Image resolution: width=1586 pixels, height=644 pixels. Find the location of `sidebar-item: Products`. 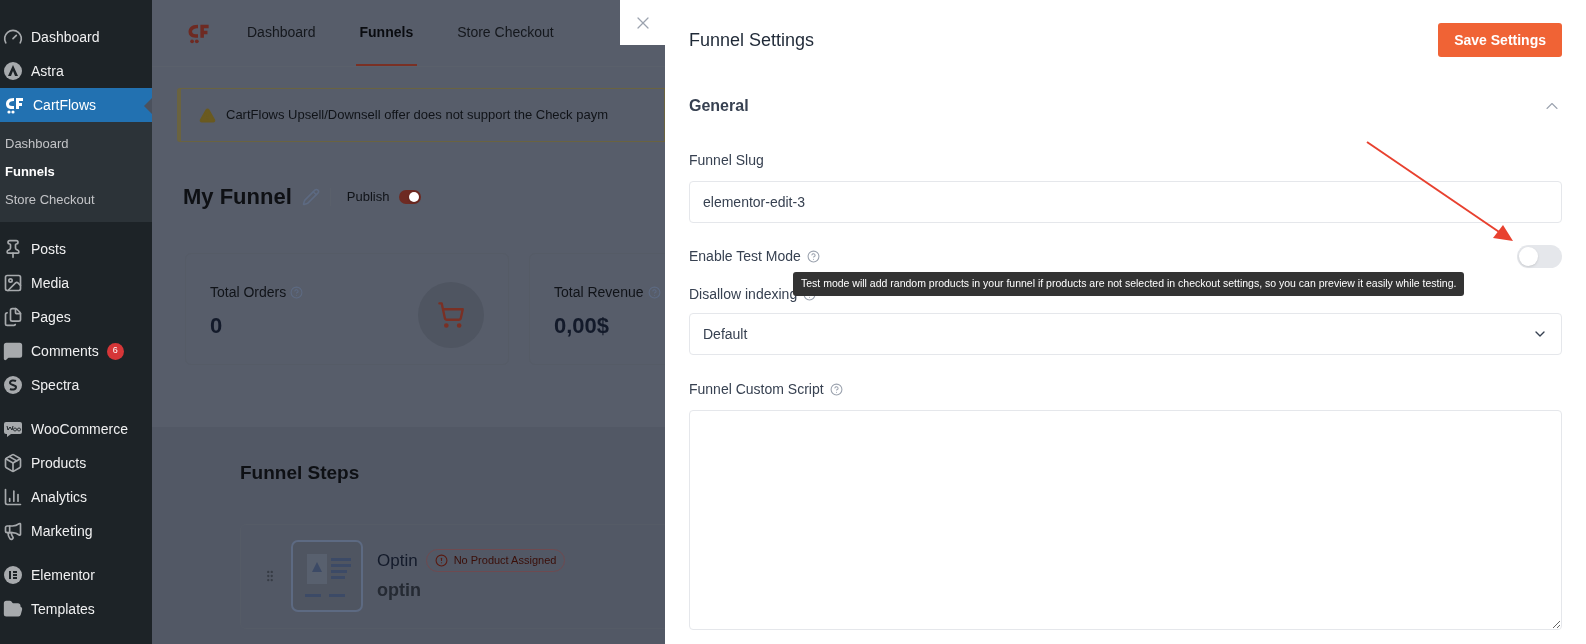

sidebar-item: Products is located at coordinates (76, 463).